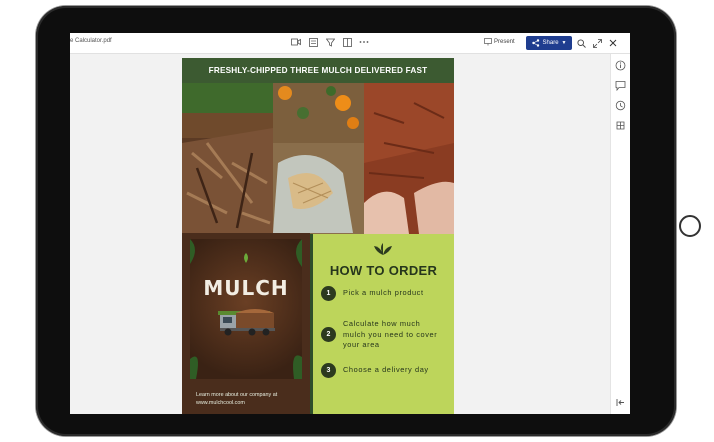  Describe the element at coordinates (620, 124) in the screenshot. I see `addons-icon` at that location.